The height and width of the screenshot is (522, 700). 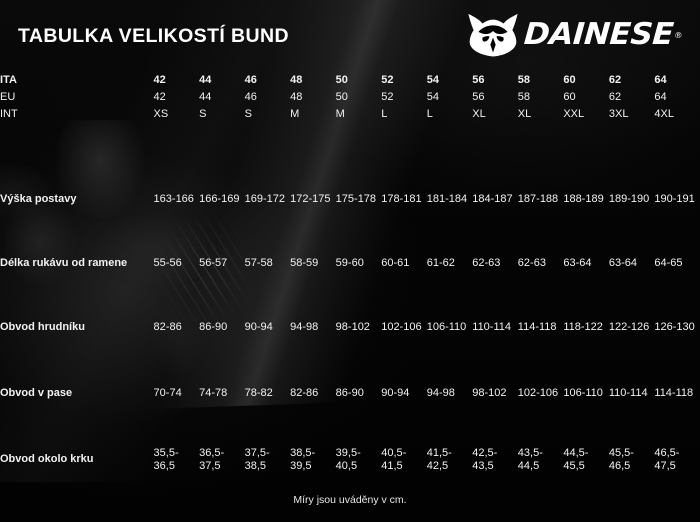 I want to click on measurement-cell: 118-122, so click(x=583, y=327).